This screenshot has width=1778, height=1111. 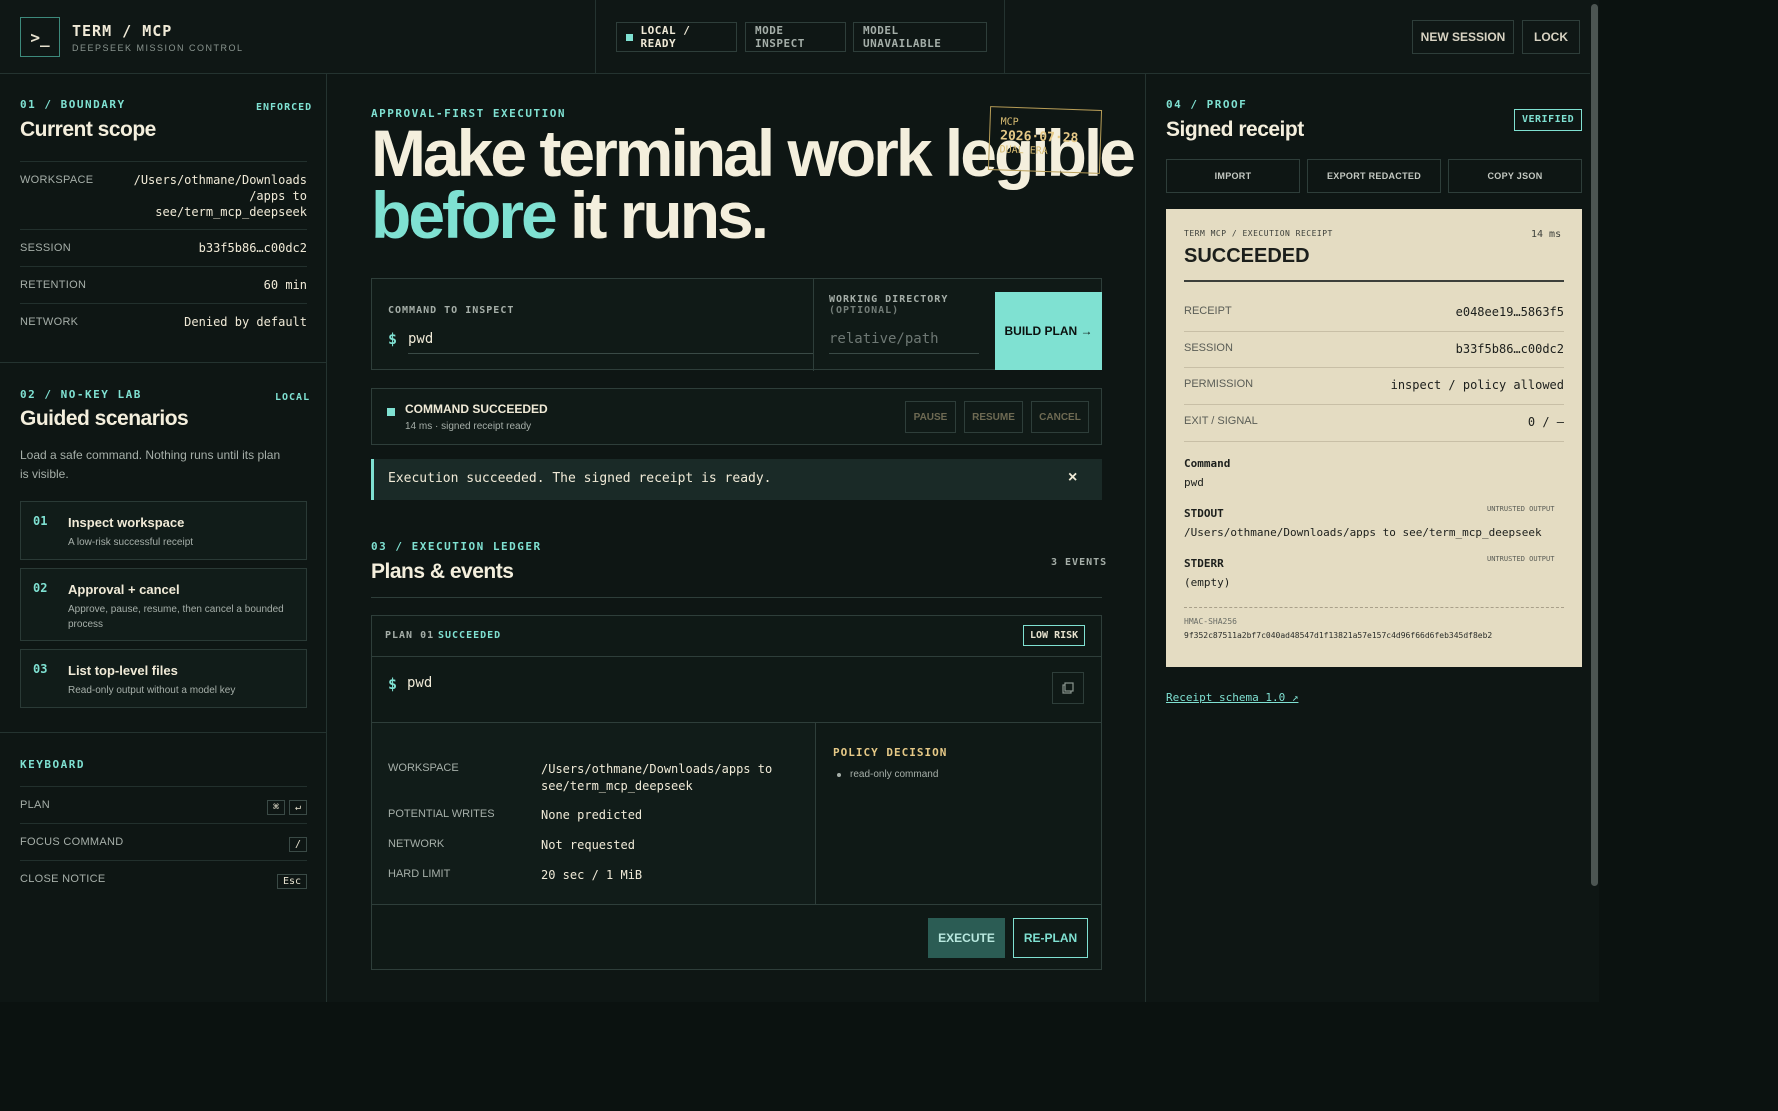 What do you see at coordinates (1048, 331) in the screenshot?
I see `build-plan-button: BUILD PLAN →` at bounding box center [1048, 331].